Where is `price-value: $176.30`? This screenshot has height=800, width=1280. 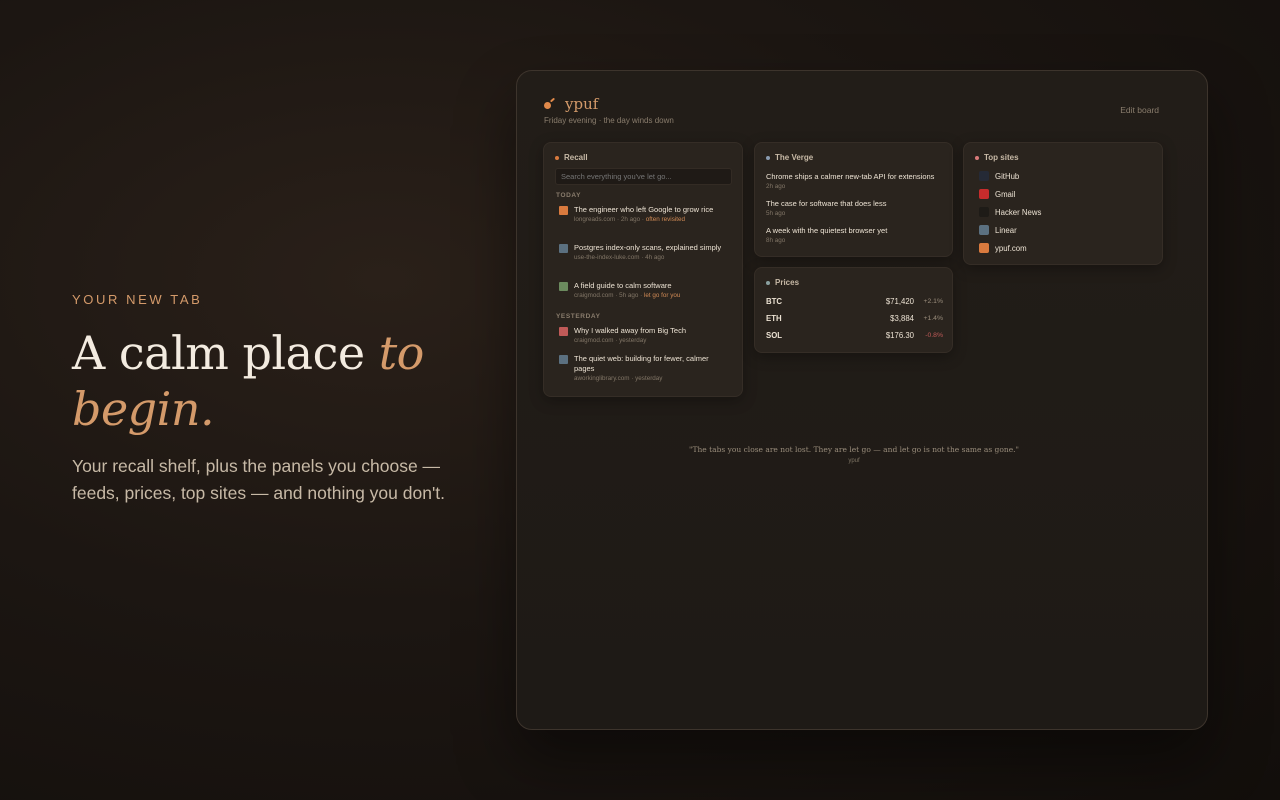
price-value: $176.30 is located at coordinates (899, 335).